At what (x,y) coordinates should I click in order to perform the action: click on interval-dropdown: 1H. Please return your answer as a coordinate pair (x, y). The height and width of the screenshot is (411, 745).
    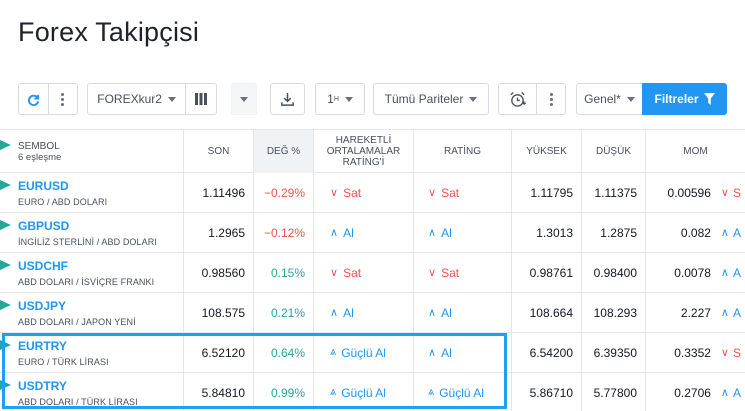
    Looking at the image, I should click on (340, 99).